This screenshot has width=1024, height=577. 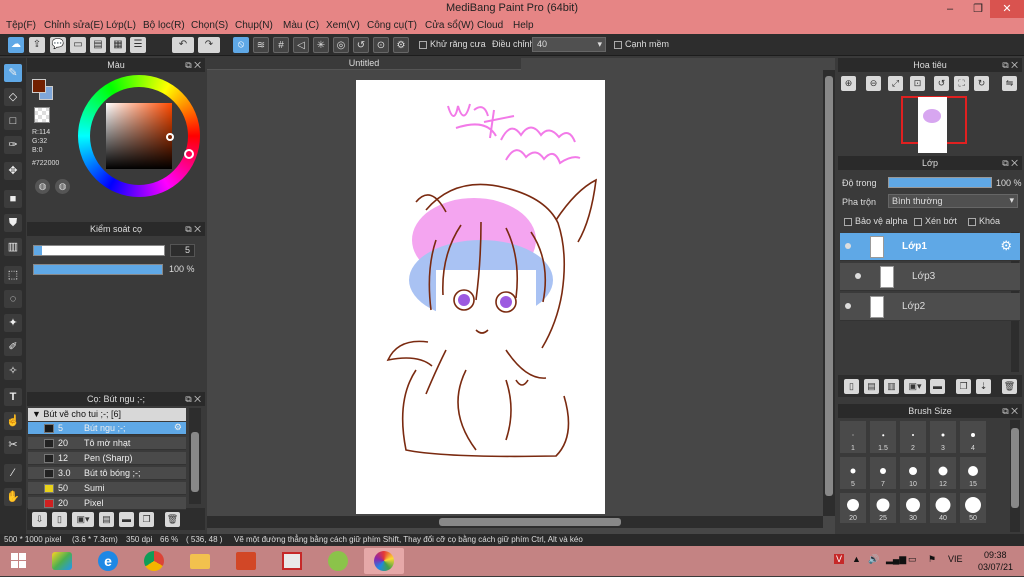 I want to click on new-halftone-layer-icon: ▤, so click(x=871, y=386).